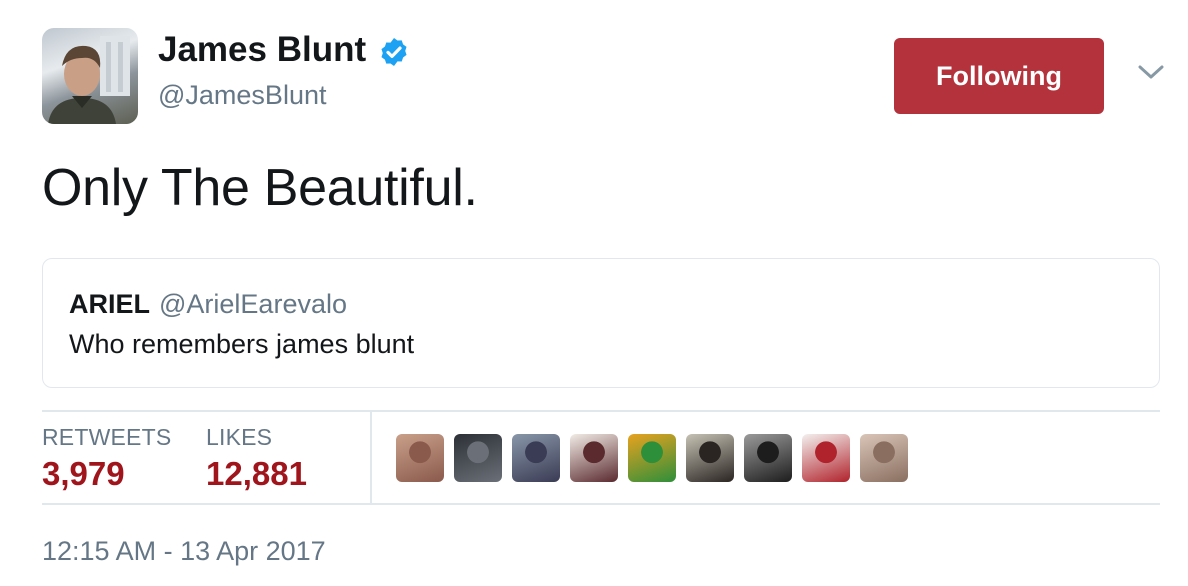 Image resolution: width=1188 pixels, height=586 pixels. Describe the element at coordinates (109, 304) in the screenshot. I see `quoted-author-name: ARIEL` at that location.